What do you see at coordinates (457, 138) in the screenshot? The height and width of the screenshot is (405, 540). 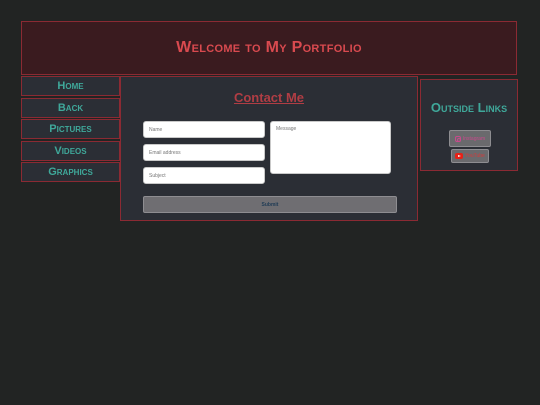 I see `instagram-icon` at bounding box center [457, 138].